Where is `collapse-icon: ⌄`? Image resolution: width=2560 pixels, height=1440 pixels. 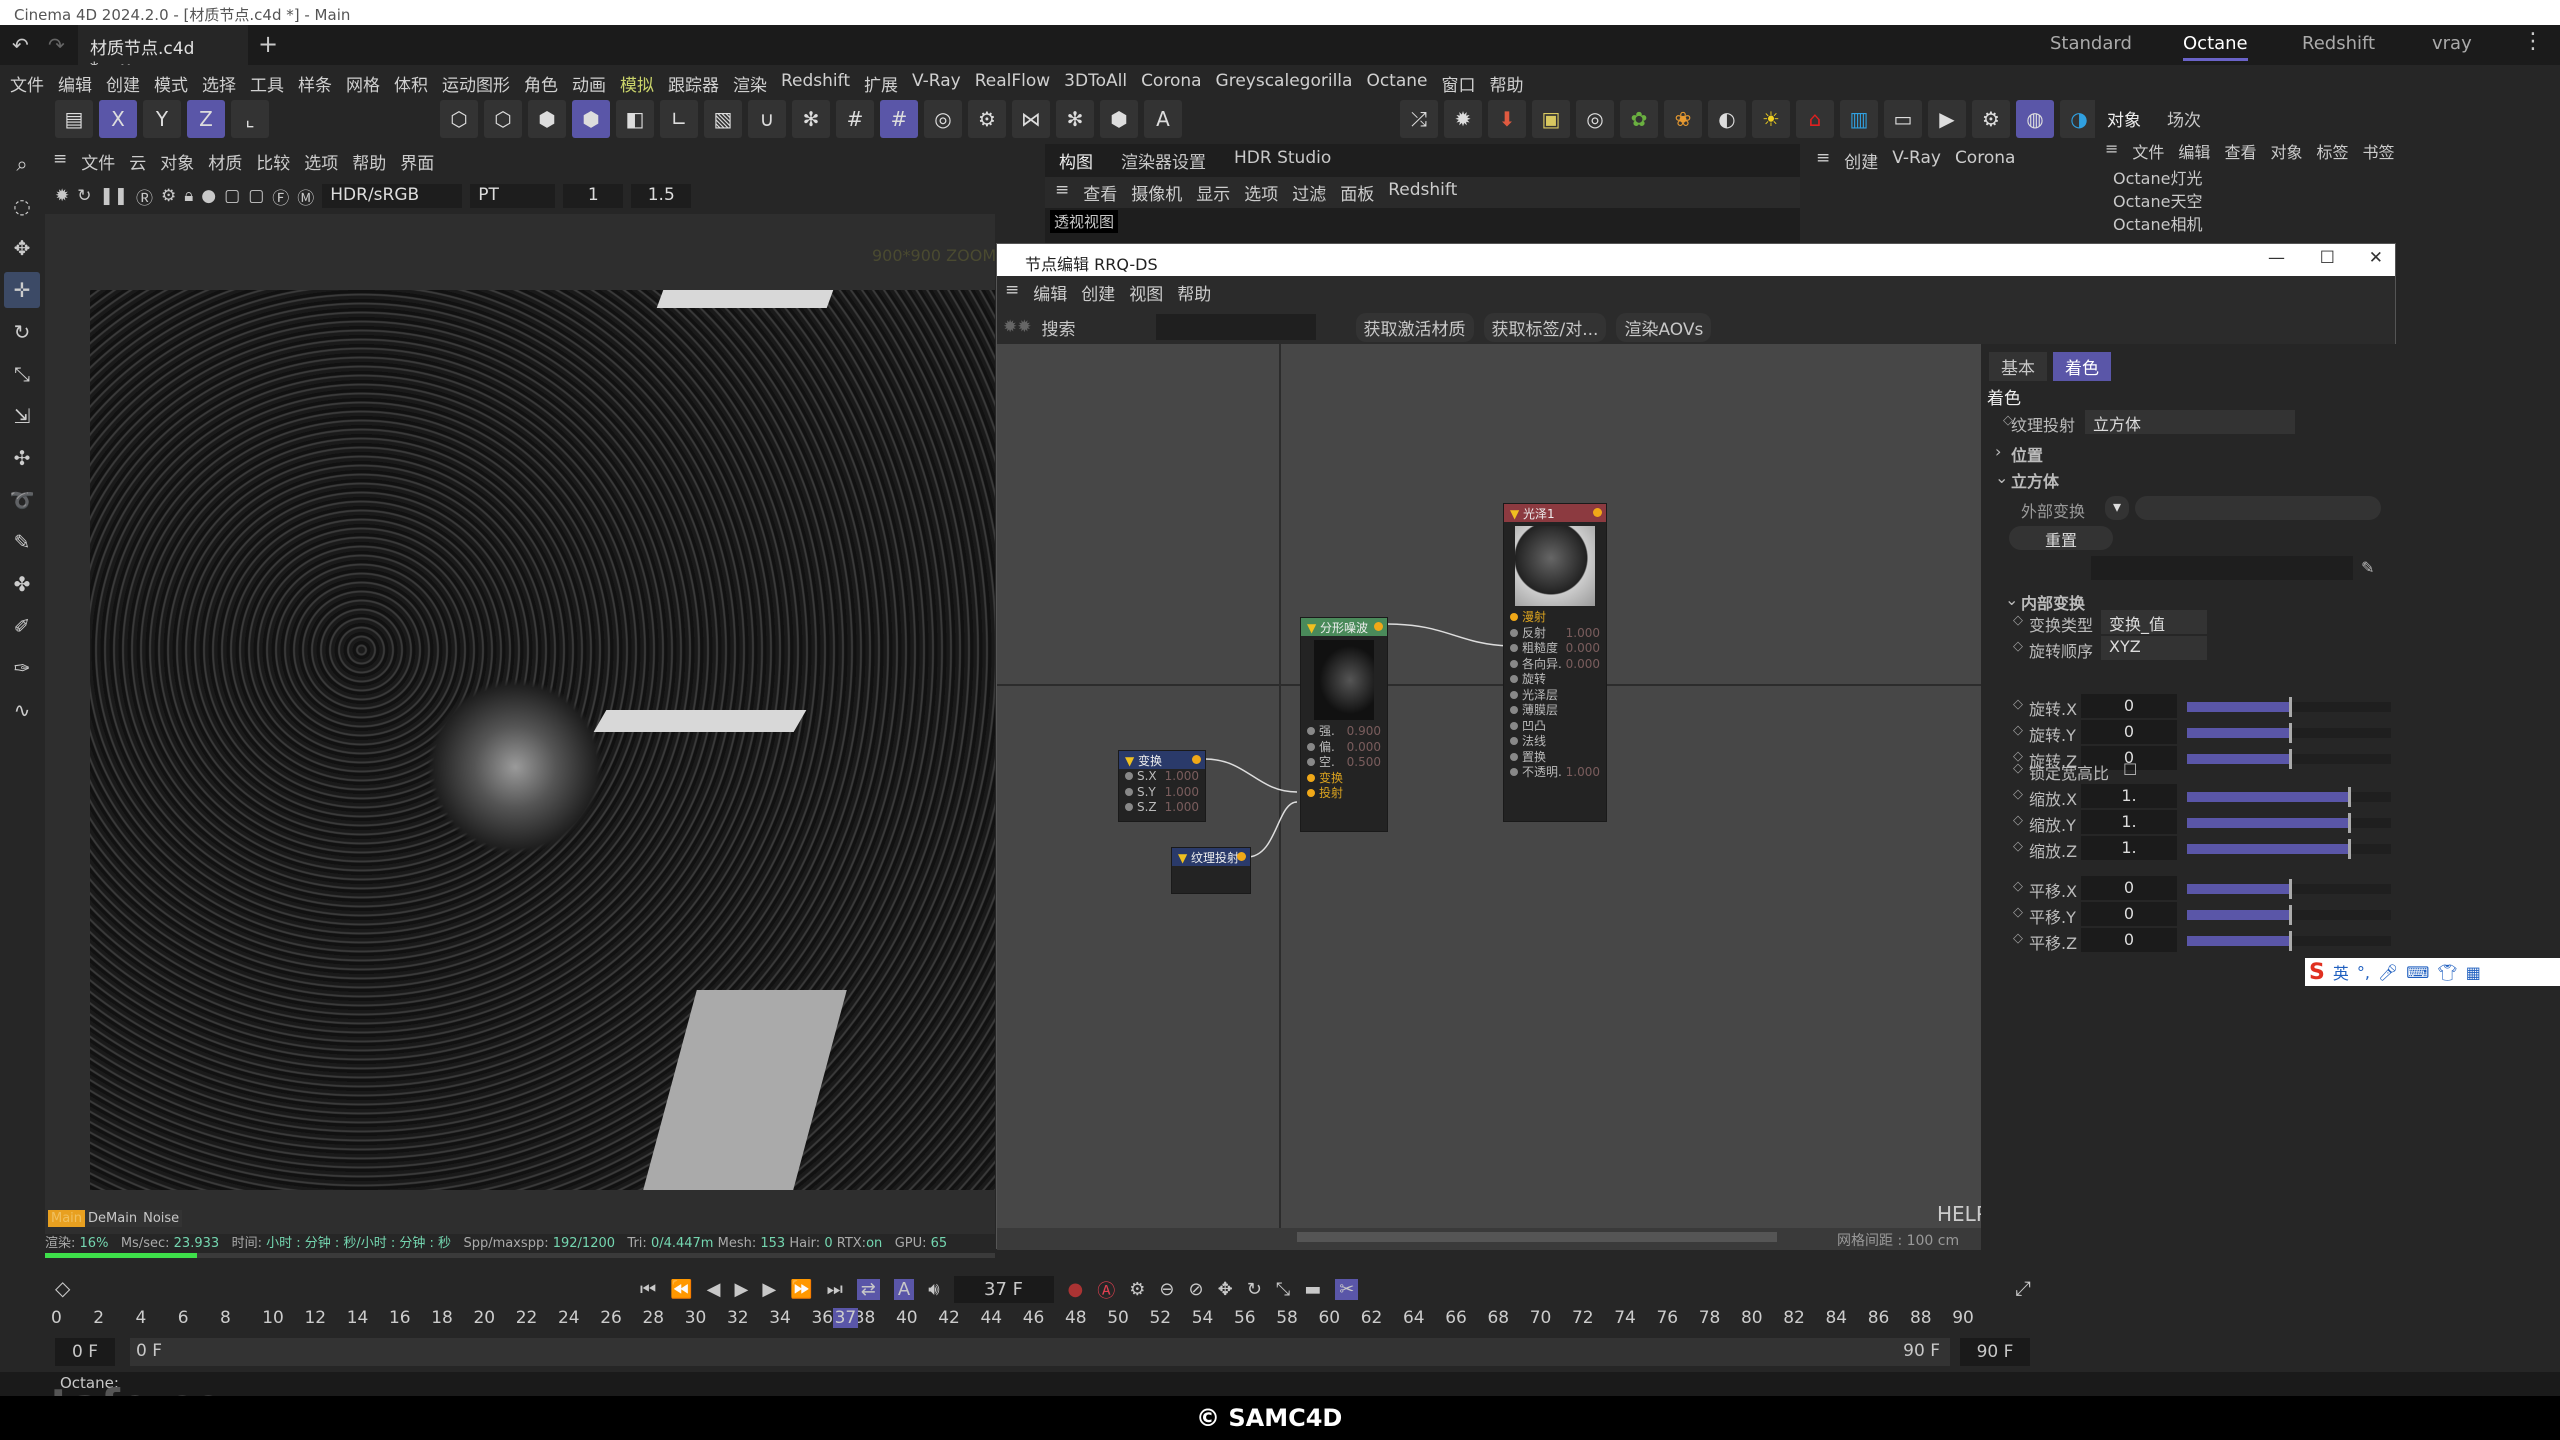
collapse-icon: ⌄ is located at coordinates (2011, 599).